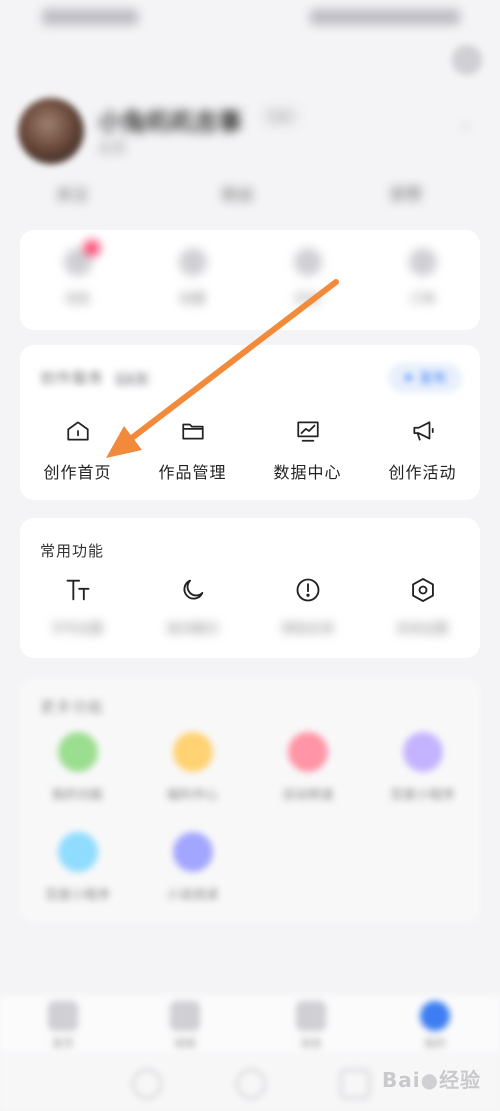 This screenshot has width=500, height=1111. What do you see at coordinates (77, 299) in the screenshot?
I see `quick-item-label: 消息` at bounding box center [77, 299].